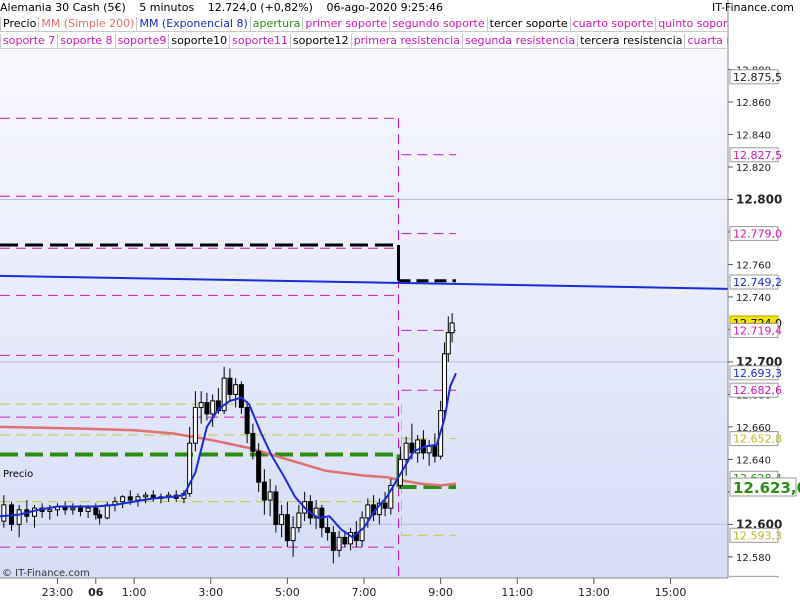 The height and width of the screenshot is (600, 800). I want to click on x-tick-label-8: 13:00, so click(594, 592).